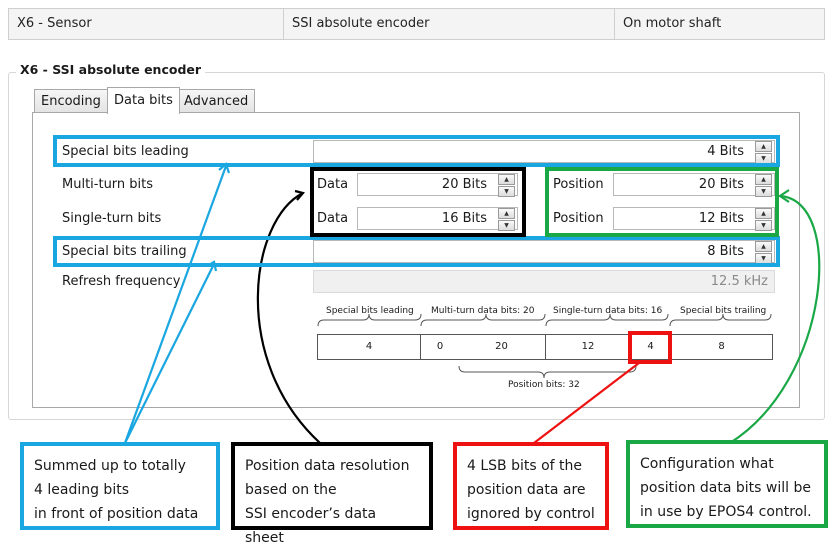  I want to click on diagram-cell-multi-unused: 0, so click(439, 347).